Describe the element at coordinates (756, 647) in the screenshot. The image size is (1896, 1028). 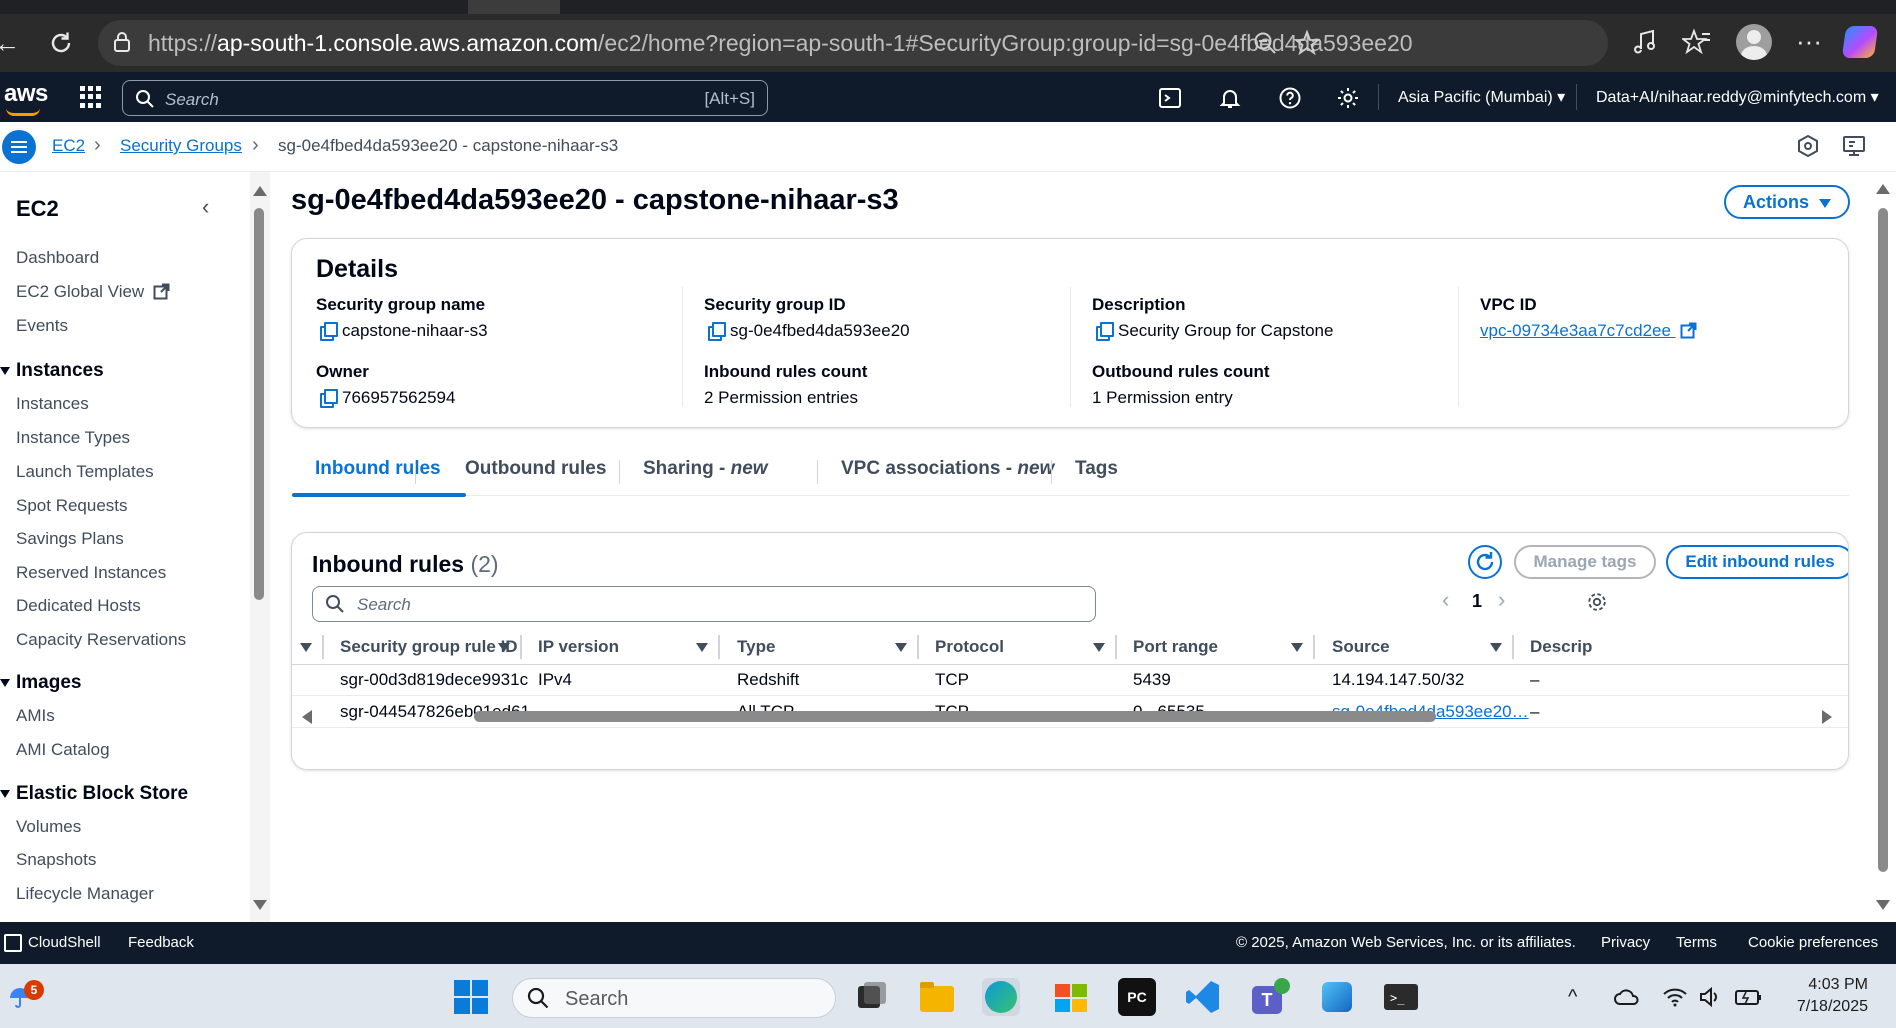
I see `column-header-type: Type` at that location.